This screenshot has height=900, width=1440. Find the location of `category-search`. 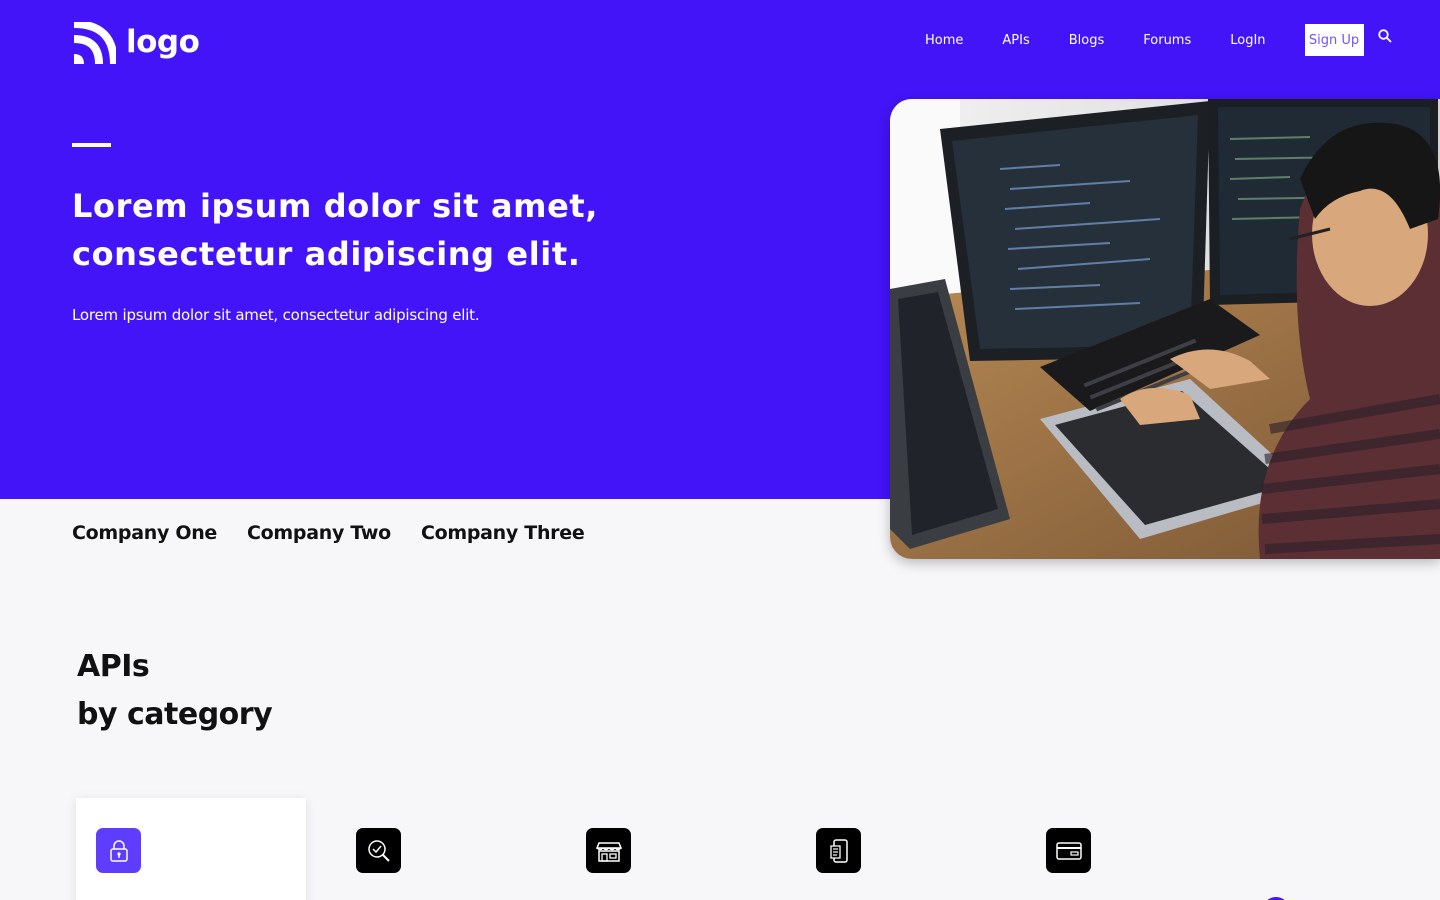

category-search is located at coordinates (378, 850).